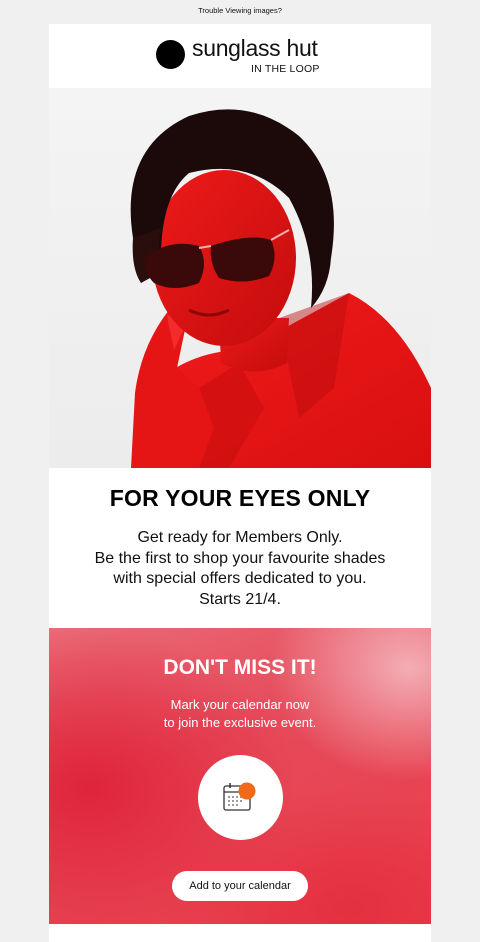  Describe the element at coordinates (240, 933) in the screenshot. I see `email-footer-strip` at that location.